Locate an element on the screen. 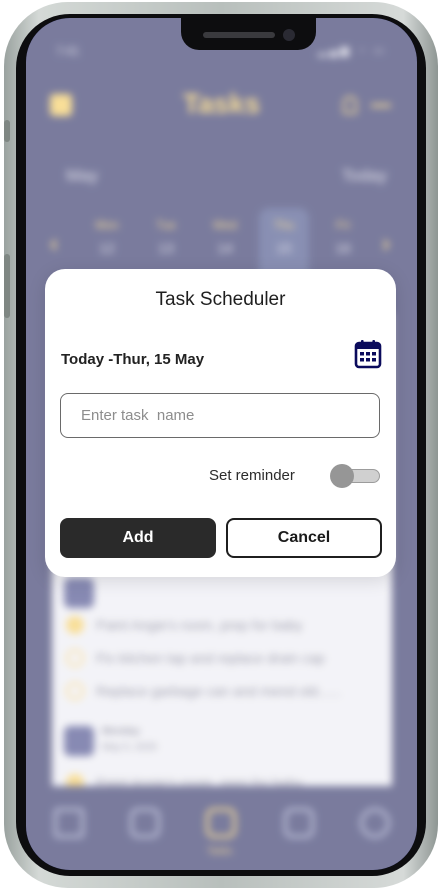 The image size is (443, 892). selected-date: Today -Thur, 15 May is located at coordinates (133, 359).